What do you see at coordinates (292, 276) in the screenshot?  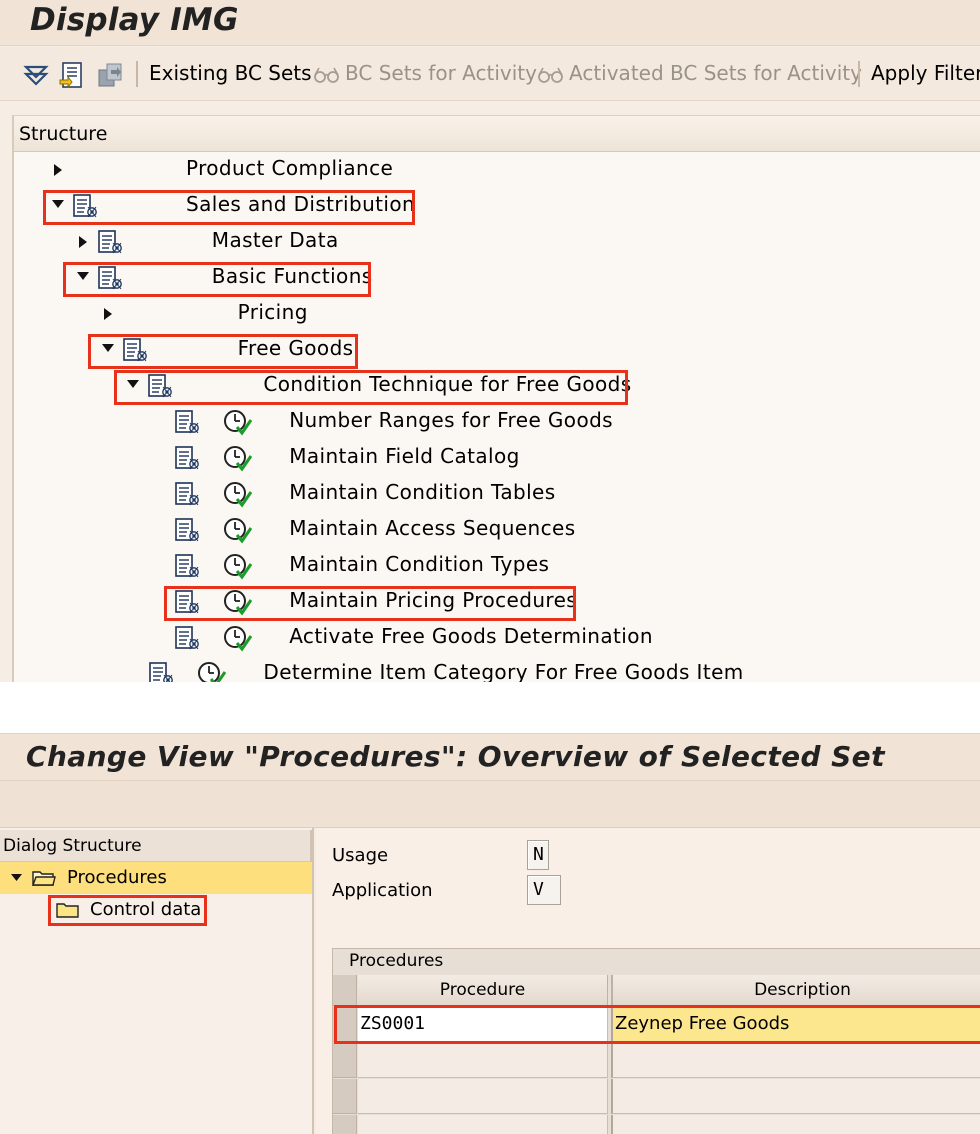 I see `tree-node-label: Basic Functions` at bounding box center [292, 276].